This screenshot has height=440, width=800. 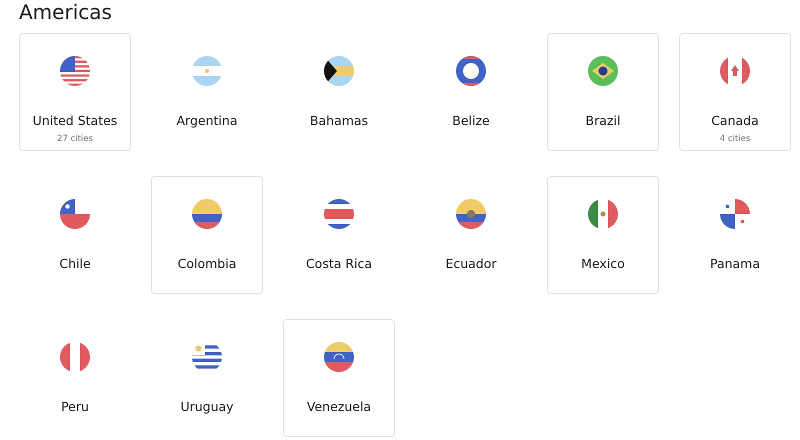 What do you see at coordinates (339, 263) in the screenshot?
I see `country-name: Costa Rica` at bounding box center [339, 263].